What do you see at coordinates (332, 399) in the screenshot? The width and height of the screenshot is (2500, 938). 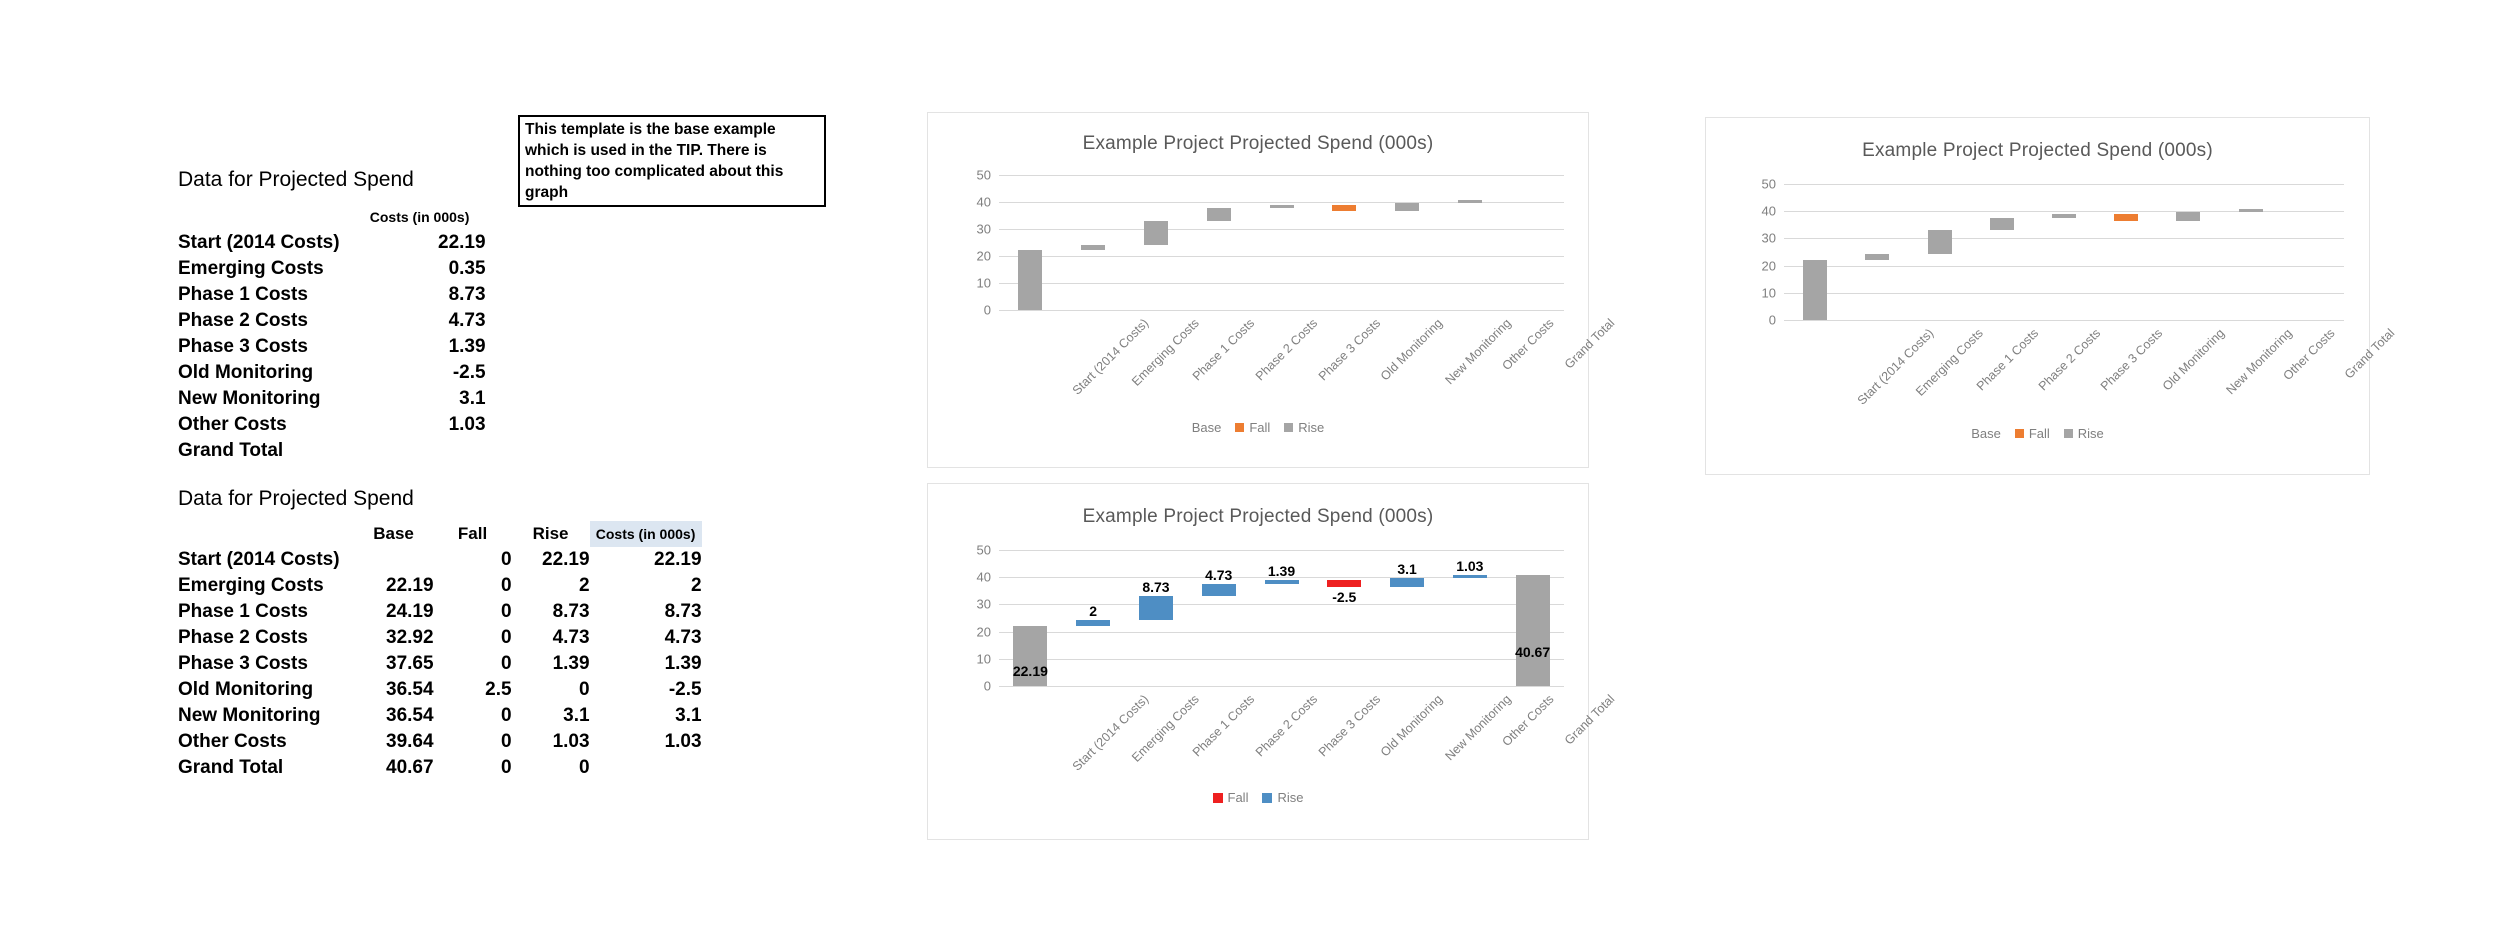 I see `table-row: New Monitoring 3.1` at bounding box center [332, 399].